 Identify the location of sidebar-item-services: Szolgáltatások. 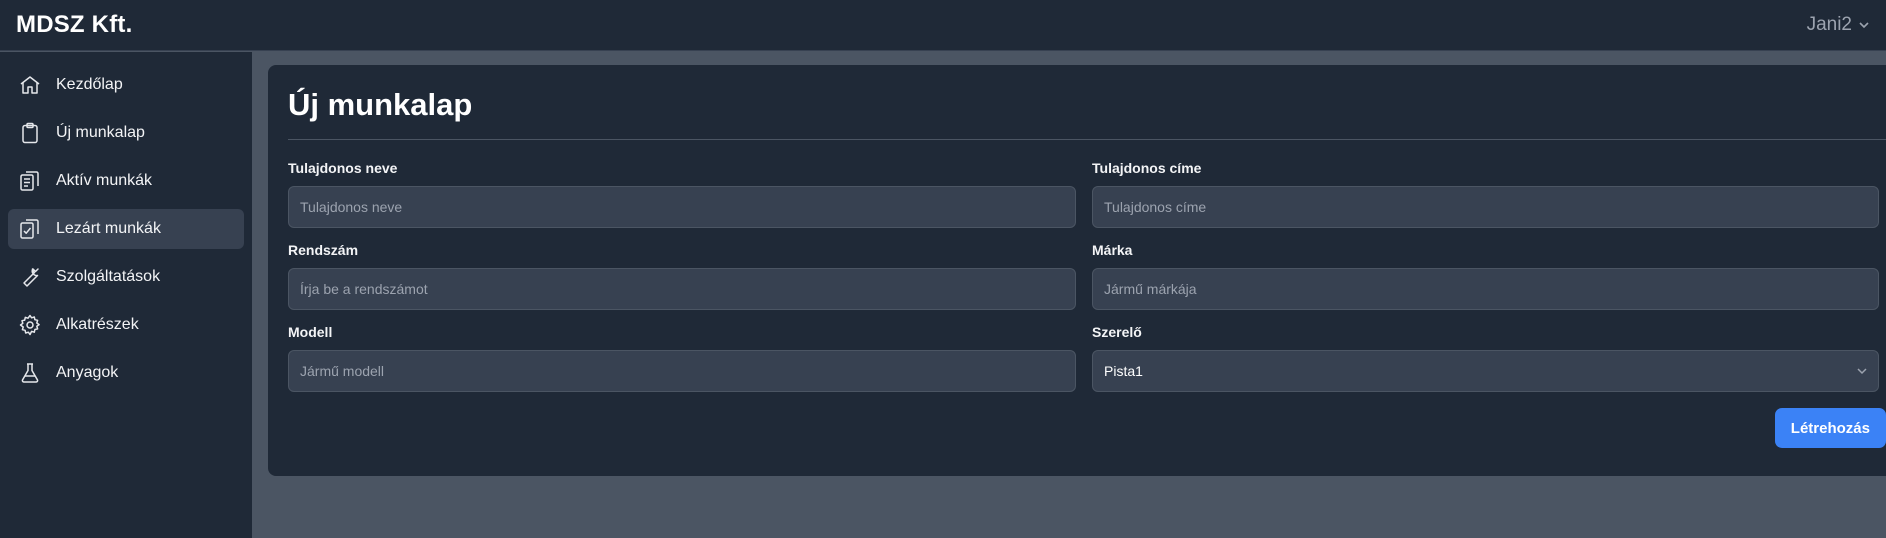
(126, 277).